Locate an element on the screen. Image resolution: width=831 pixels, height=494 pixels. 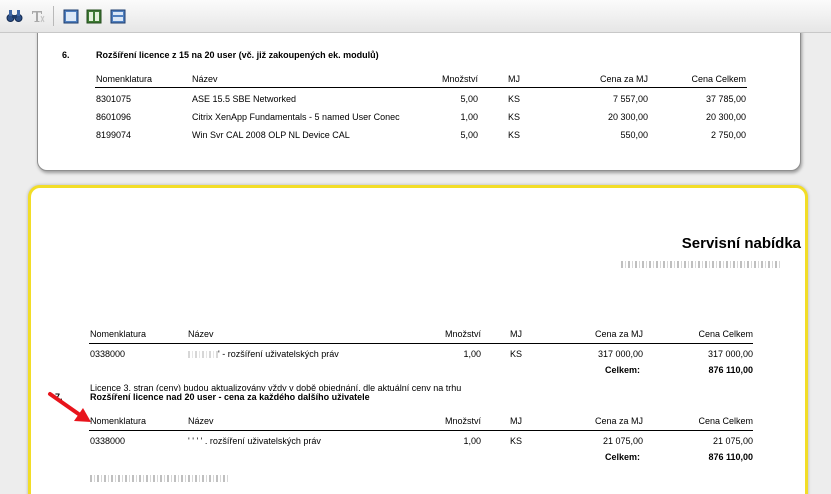
cell-name: ASE 15.5 SBE Networked is located at coordinates (244, 99).